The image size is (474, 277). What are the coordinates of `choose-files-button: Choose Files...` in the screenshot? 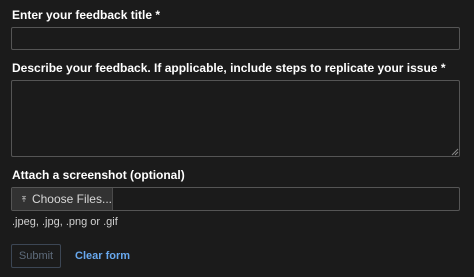 It's located at (62, 199).